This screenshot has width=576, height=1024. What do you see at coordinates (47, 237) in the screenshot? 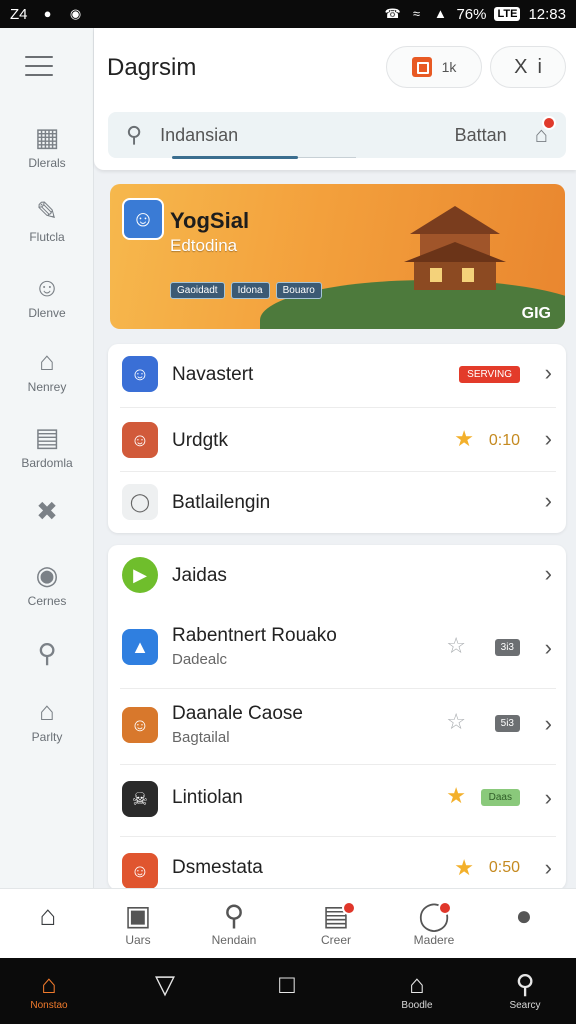
I see `sidebar-item-label: Flutcla` at bounding box center [47, 237].